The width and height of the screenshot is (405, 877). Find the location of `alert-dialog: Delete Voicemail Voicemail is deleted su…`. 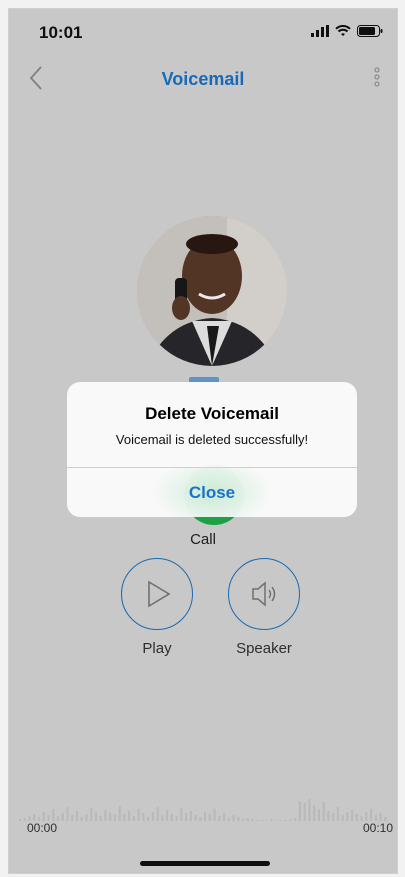

alert-dialog: Delete Voicemail Voicemail is deleted su… is located at coordinates (212, 449).